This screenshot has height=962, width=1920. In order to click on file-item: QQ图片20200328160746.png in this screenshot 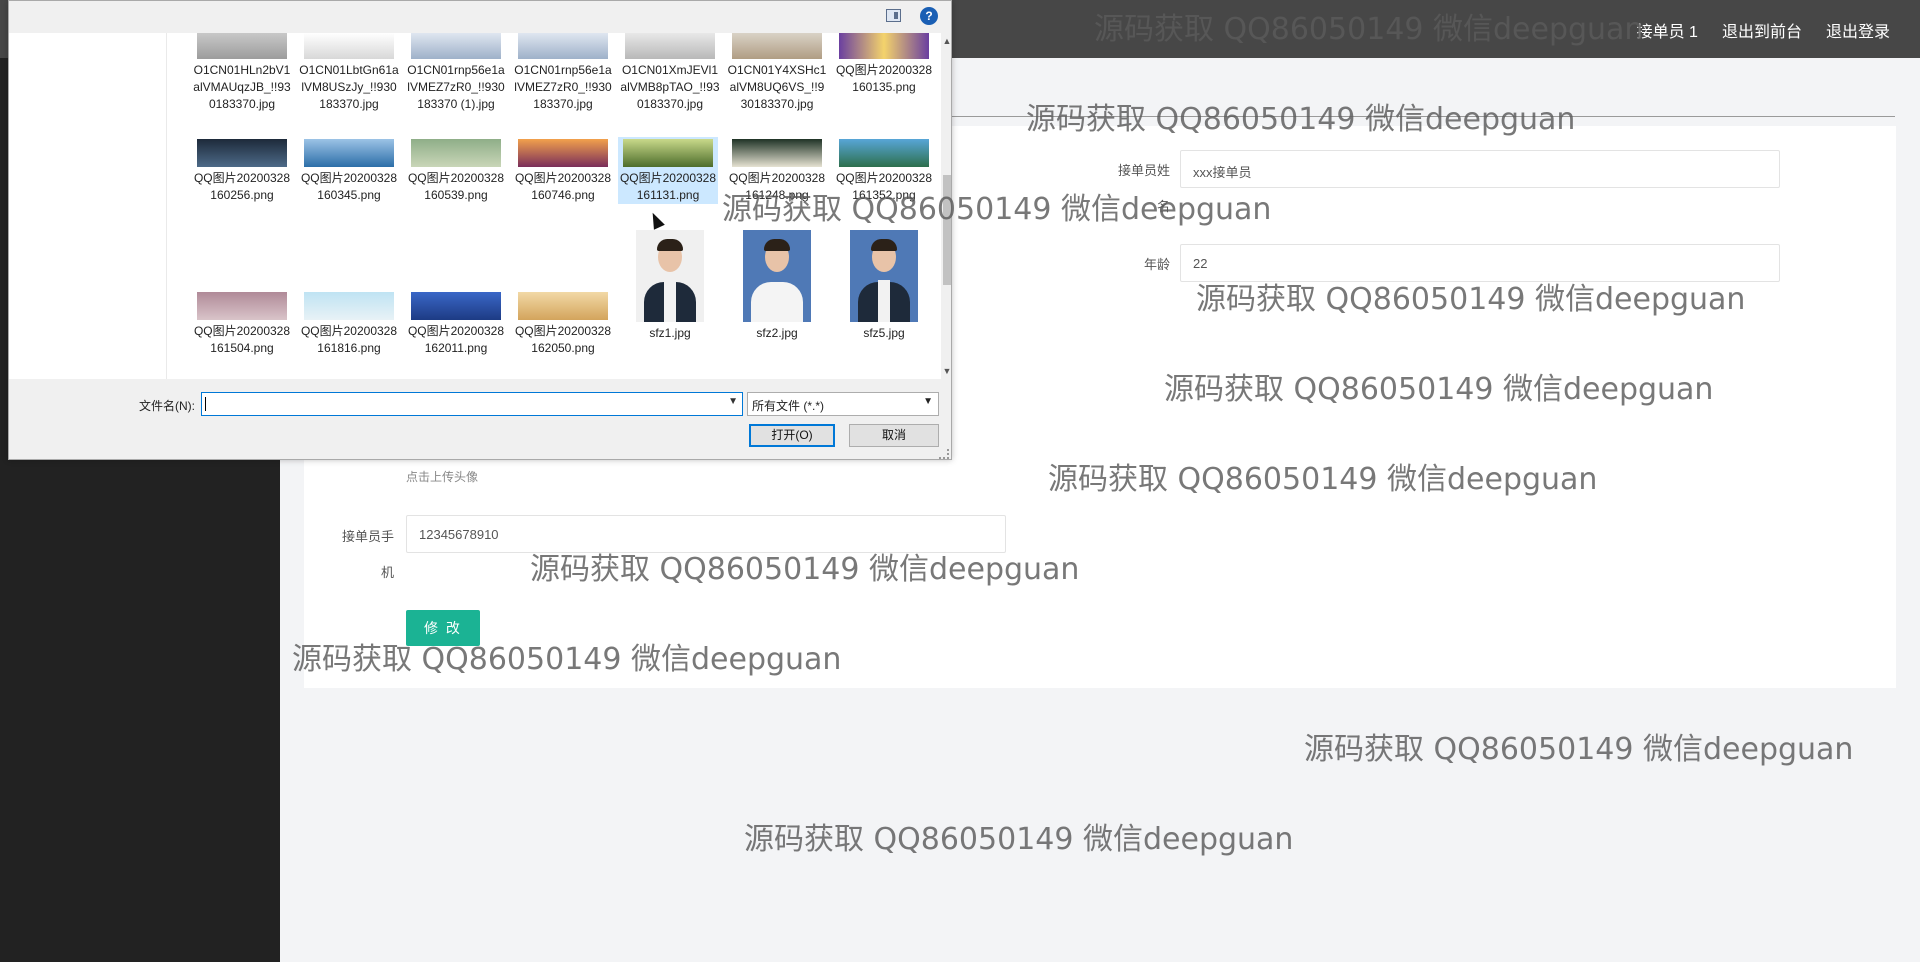, I will do `click(563, 171)`.